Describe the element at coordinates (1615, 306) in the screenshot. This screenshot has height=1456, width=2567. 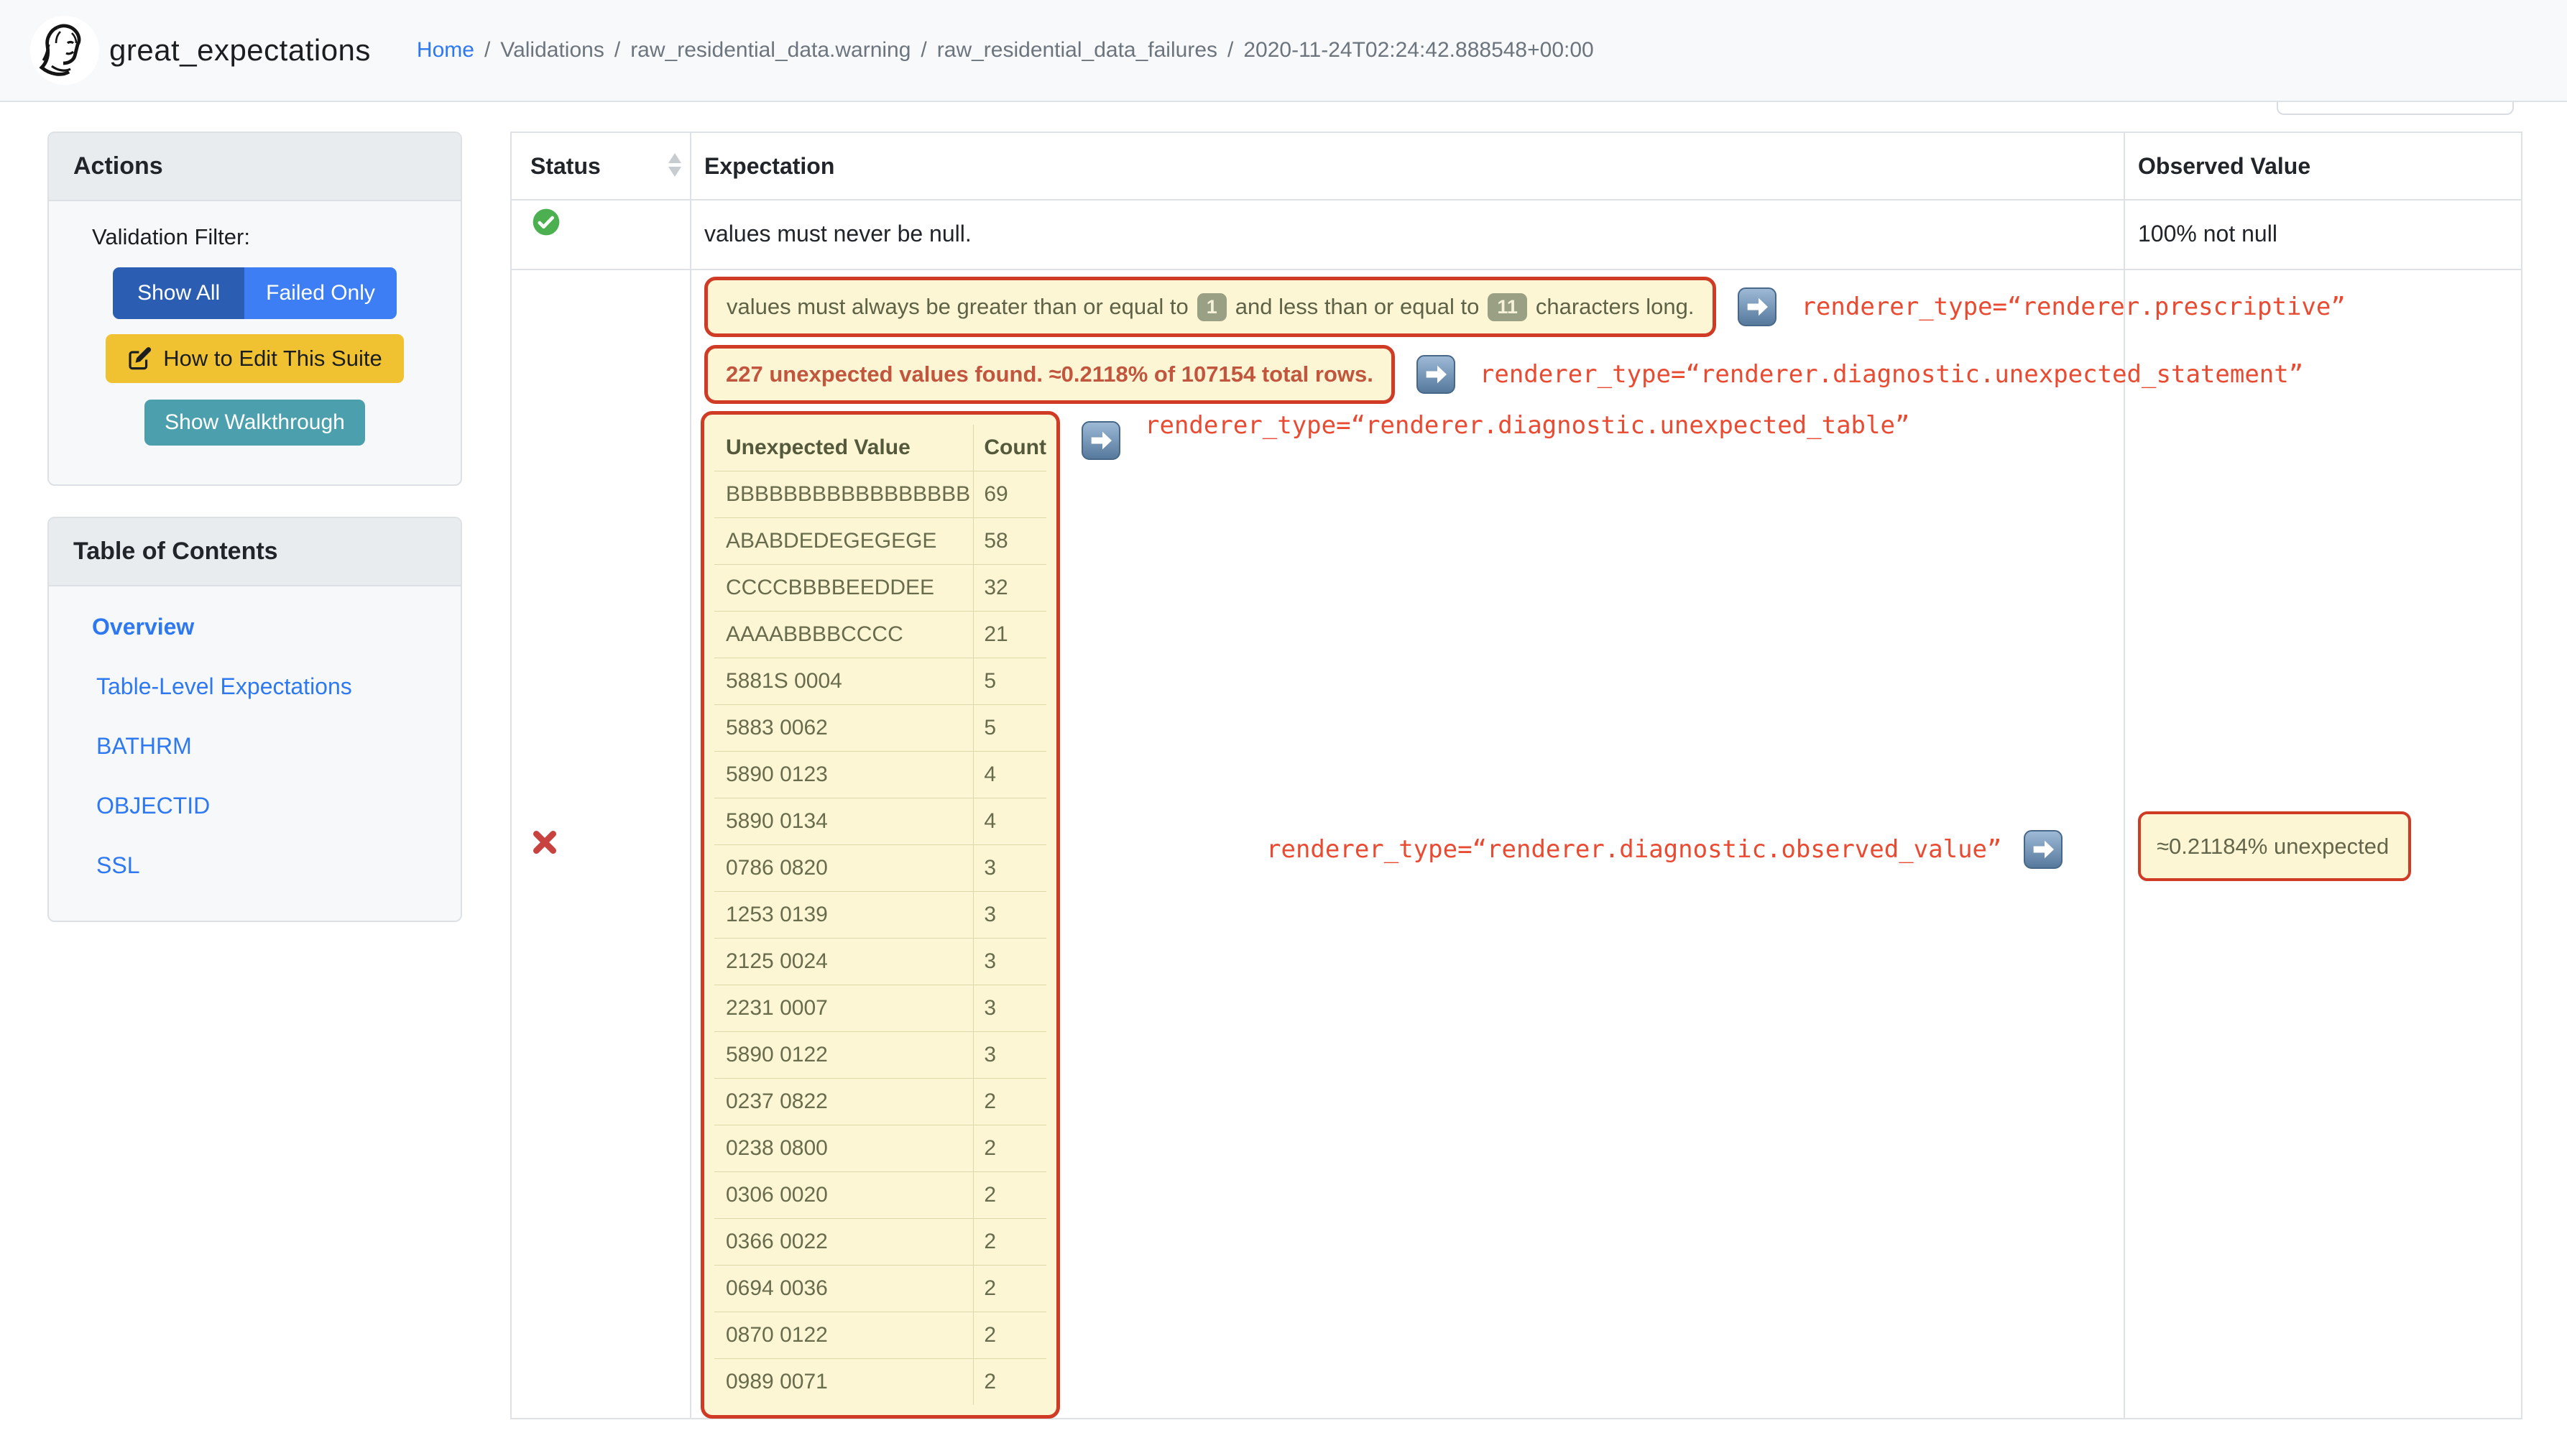
I see `expectation-text-part: characters long.` at that location.